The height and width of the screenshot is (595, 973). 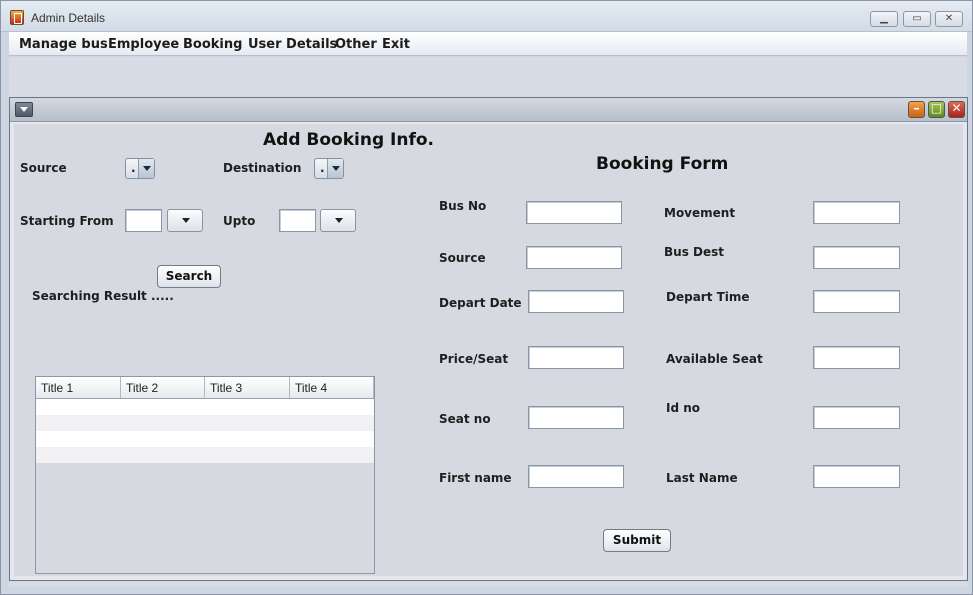 What do you see at coordinates (212, 44) in the screenshot?
I see `menu-booking: Booking` at bounding box center [212, 44].